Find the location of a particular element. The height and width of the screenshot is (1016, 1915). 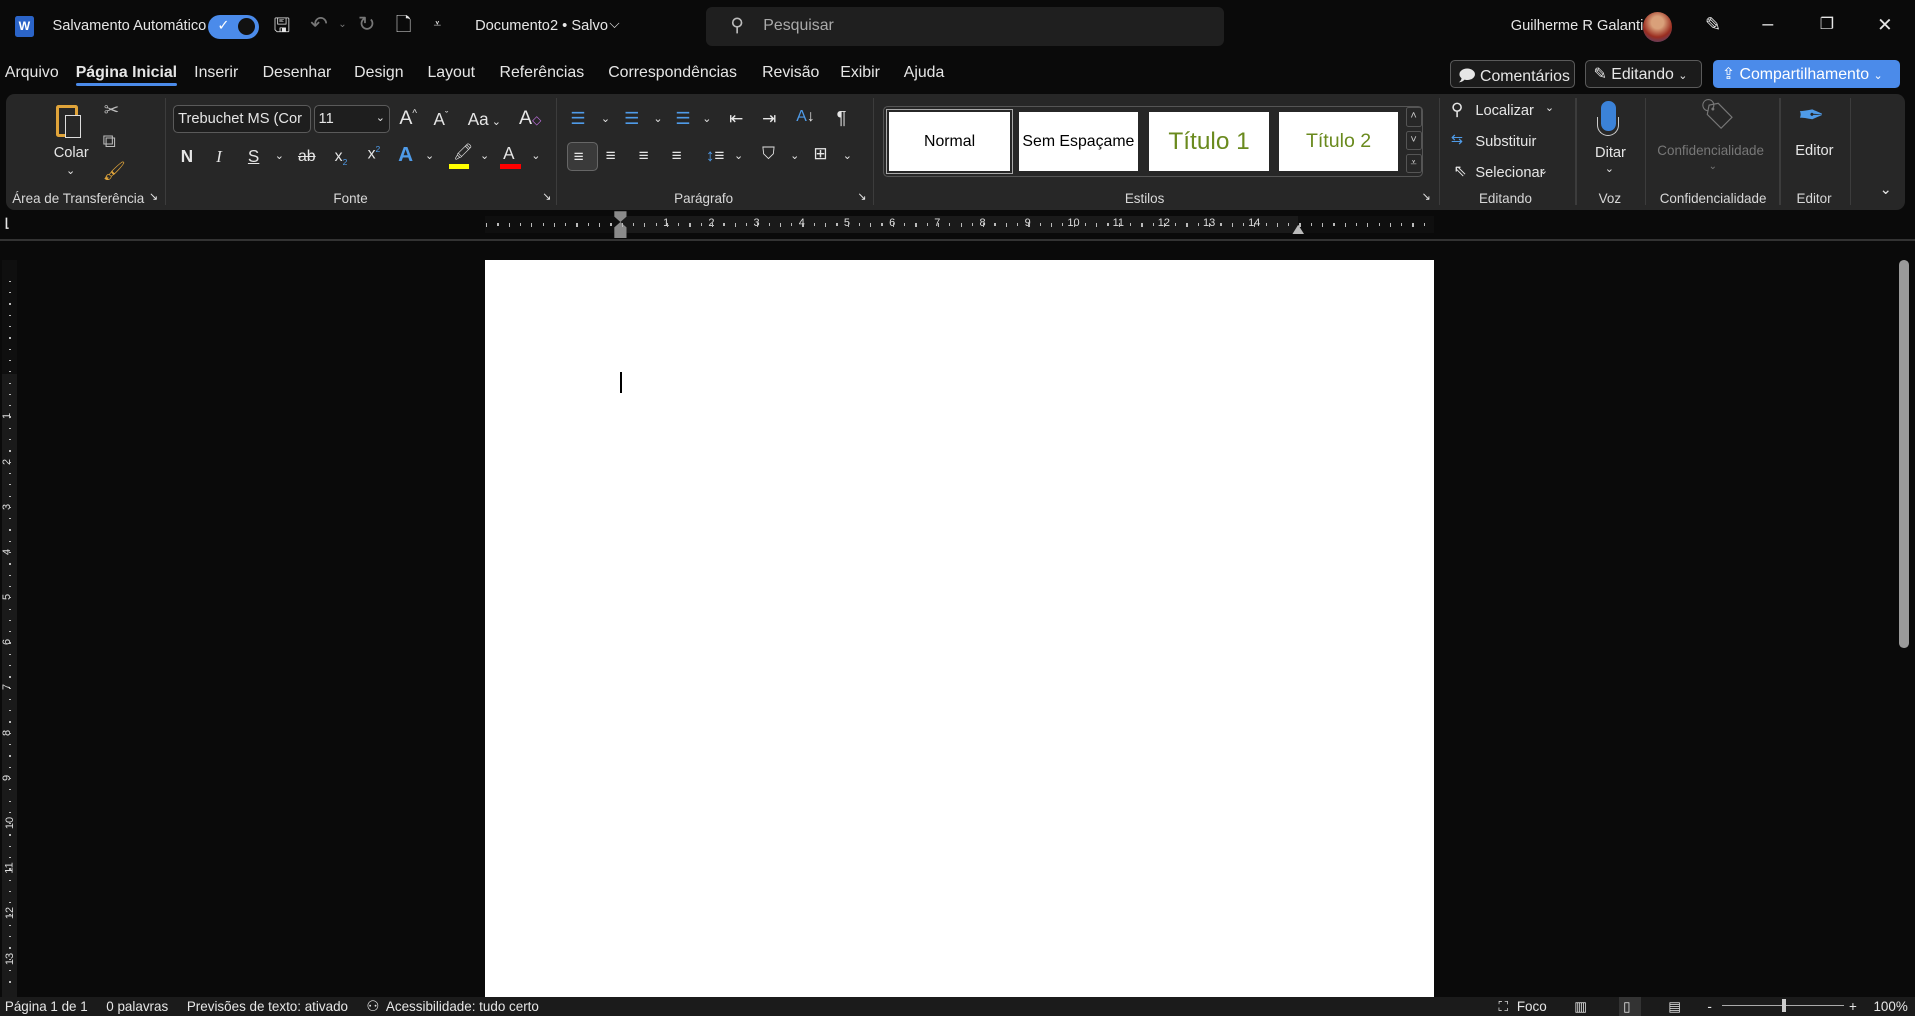

decrease-indent-icon: ⇤ is located at coordinates (736, 118).